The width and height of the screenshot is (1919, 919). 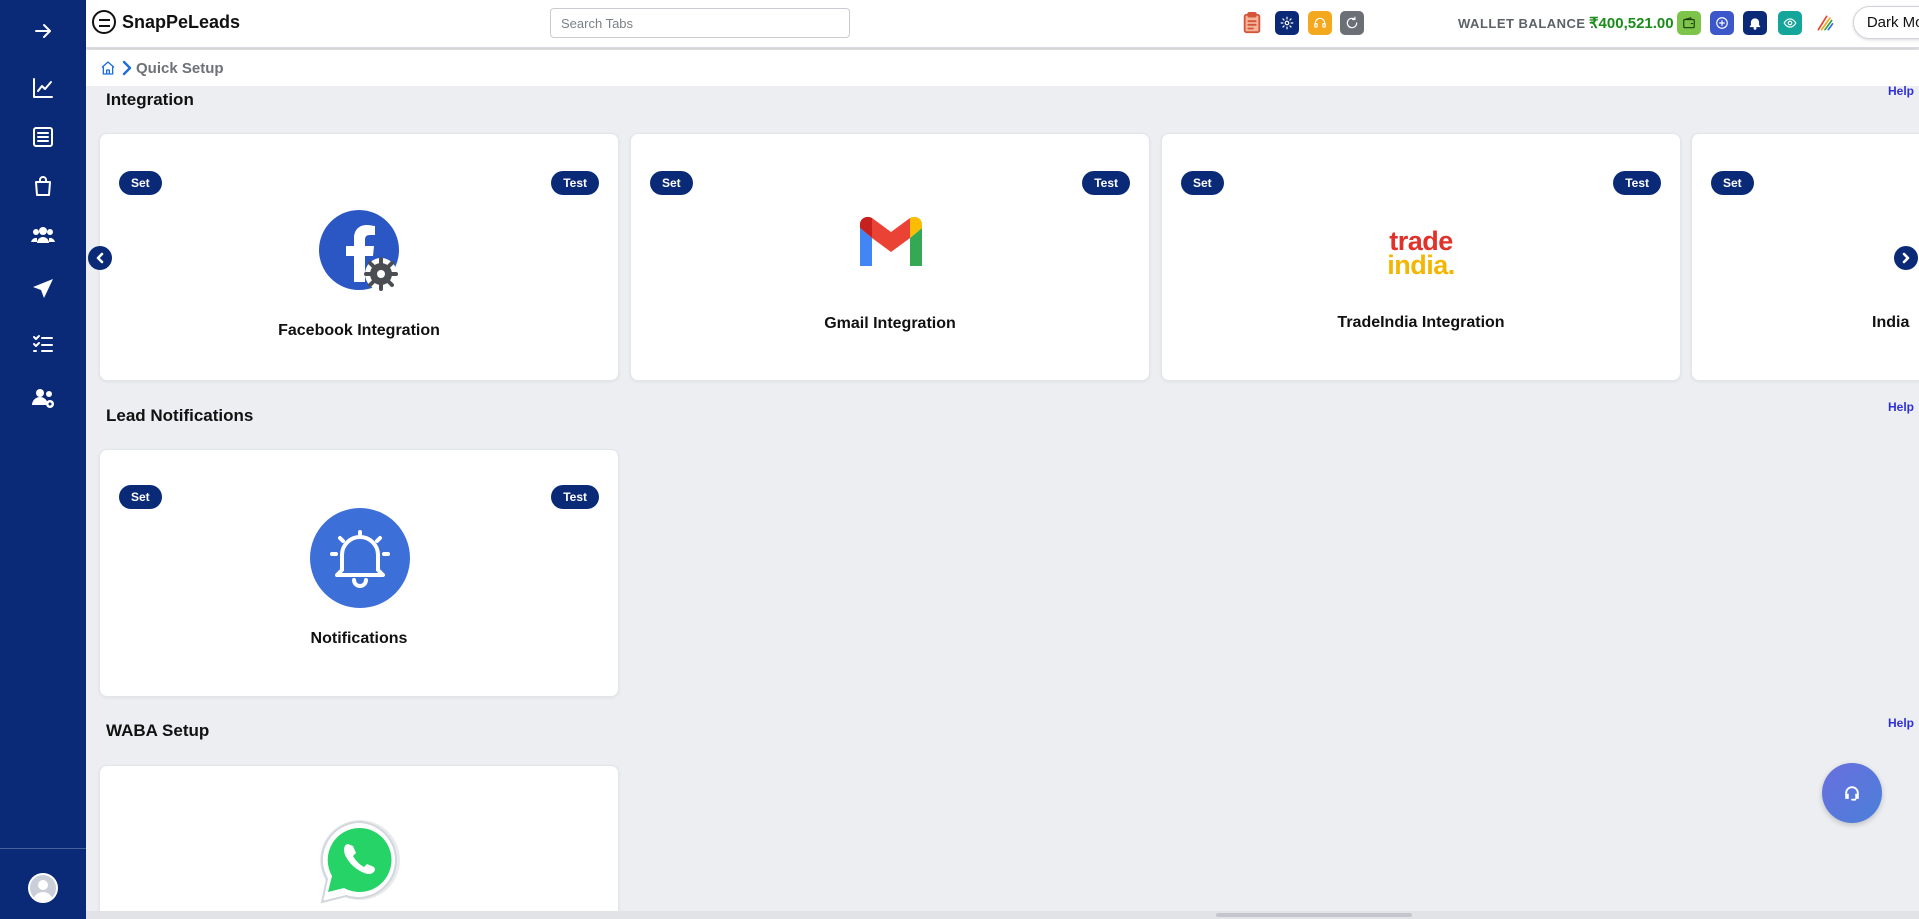 I want to click on settings-button, so click(x=1287, y=23).